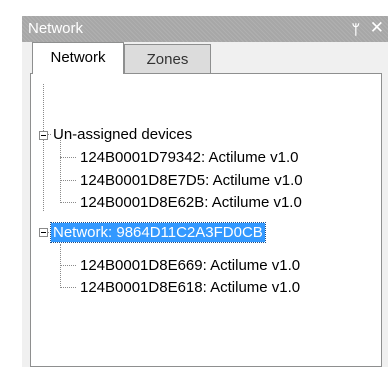  Describe the element at coordinates (190, 287) in the screenshot. I see `tree-leaf-device: 124B0001D8E618: Actilume v1.0` at that location.